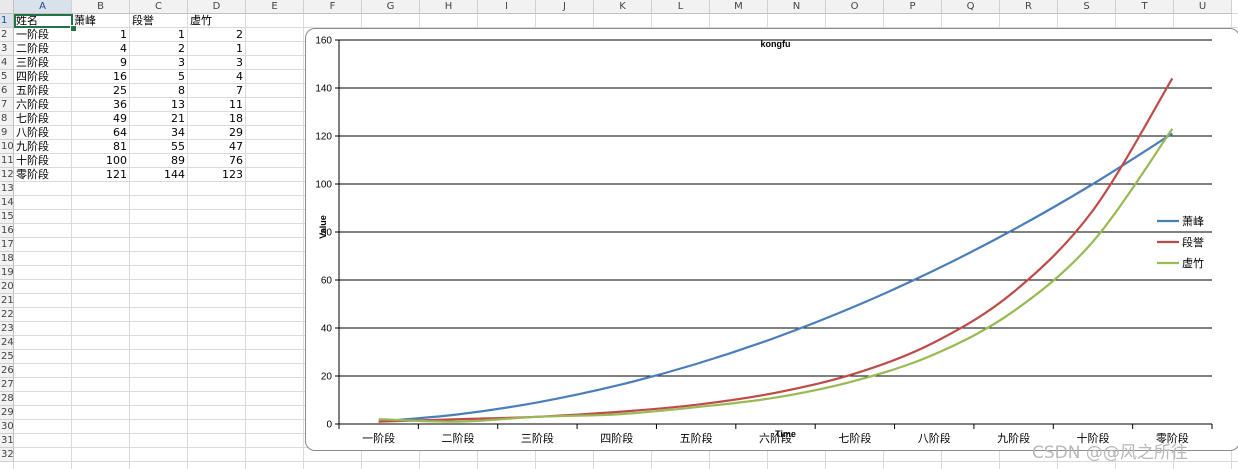  What do you see at coordinates (159, 77) in the screenshot?
I see `table-cell: 5` at bounding box center [159, 77].